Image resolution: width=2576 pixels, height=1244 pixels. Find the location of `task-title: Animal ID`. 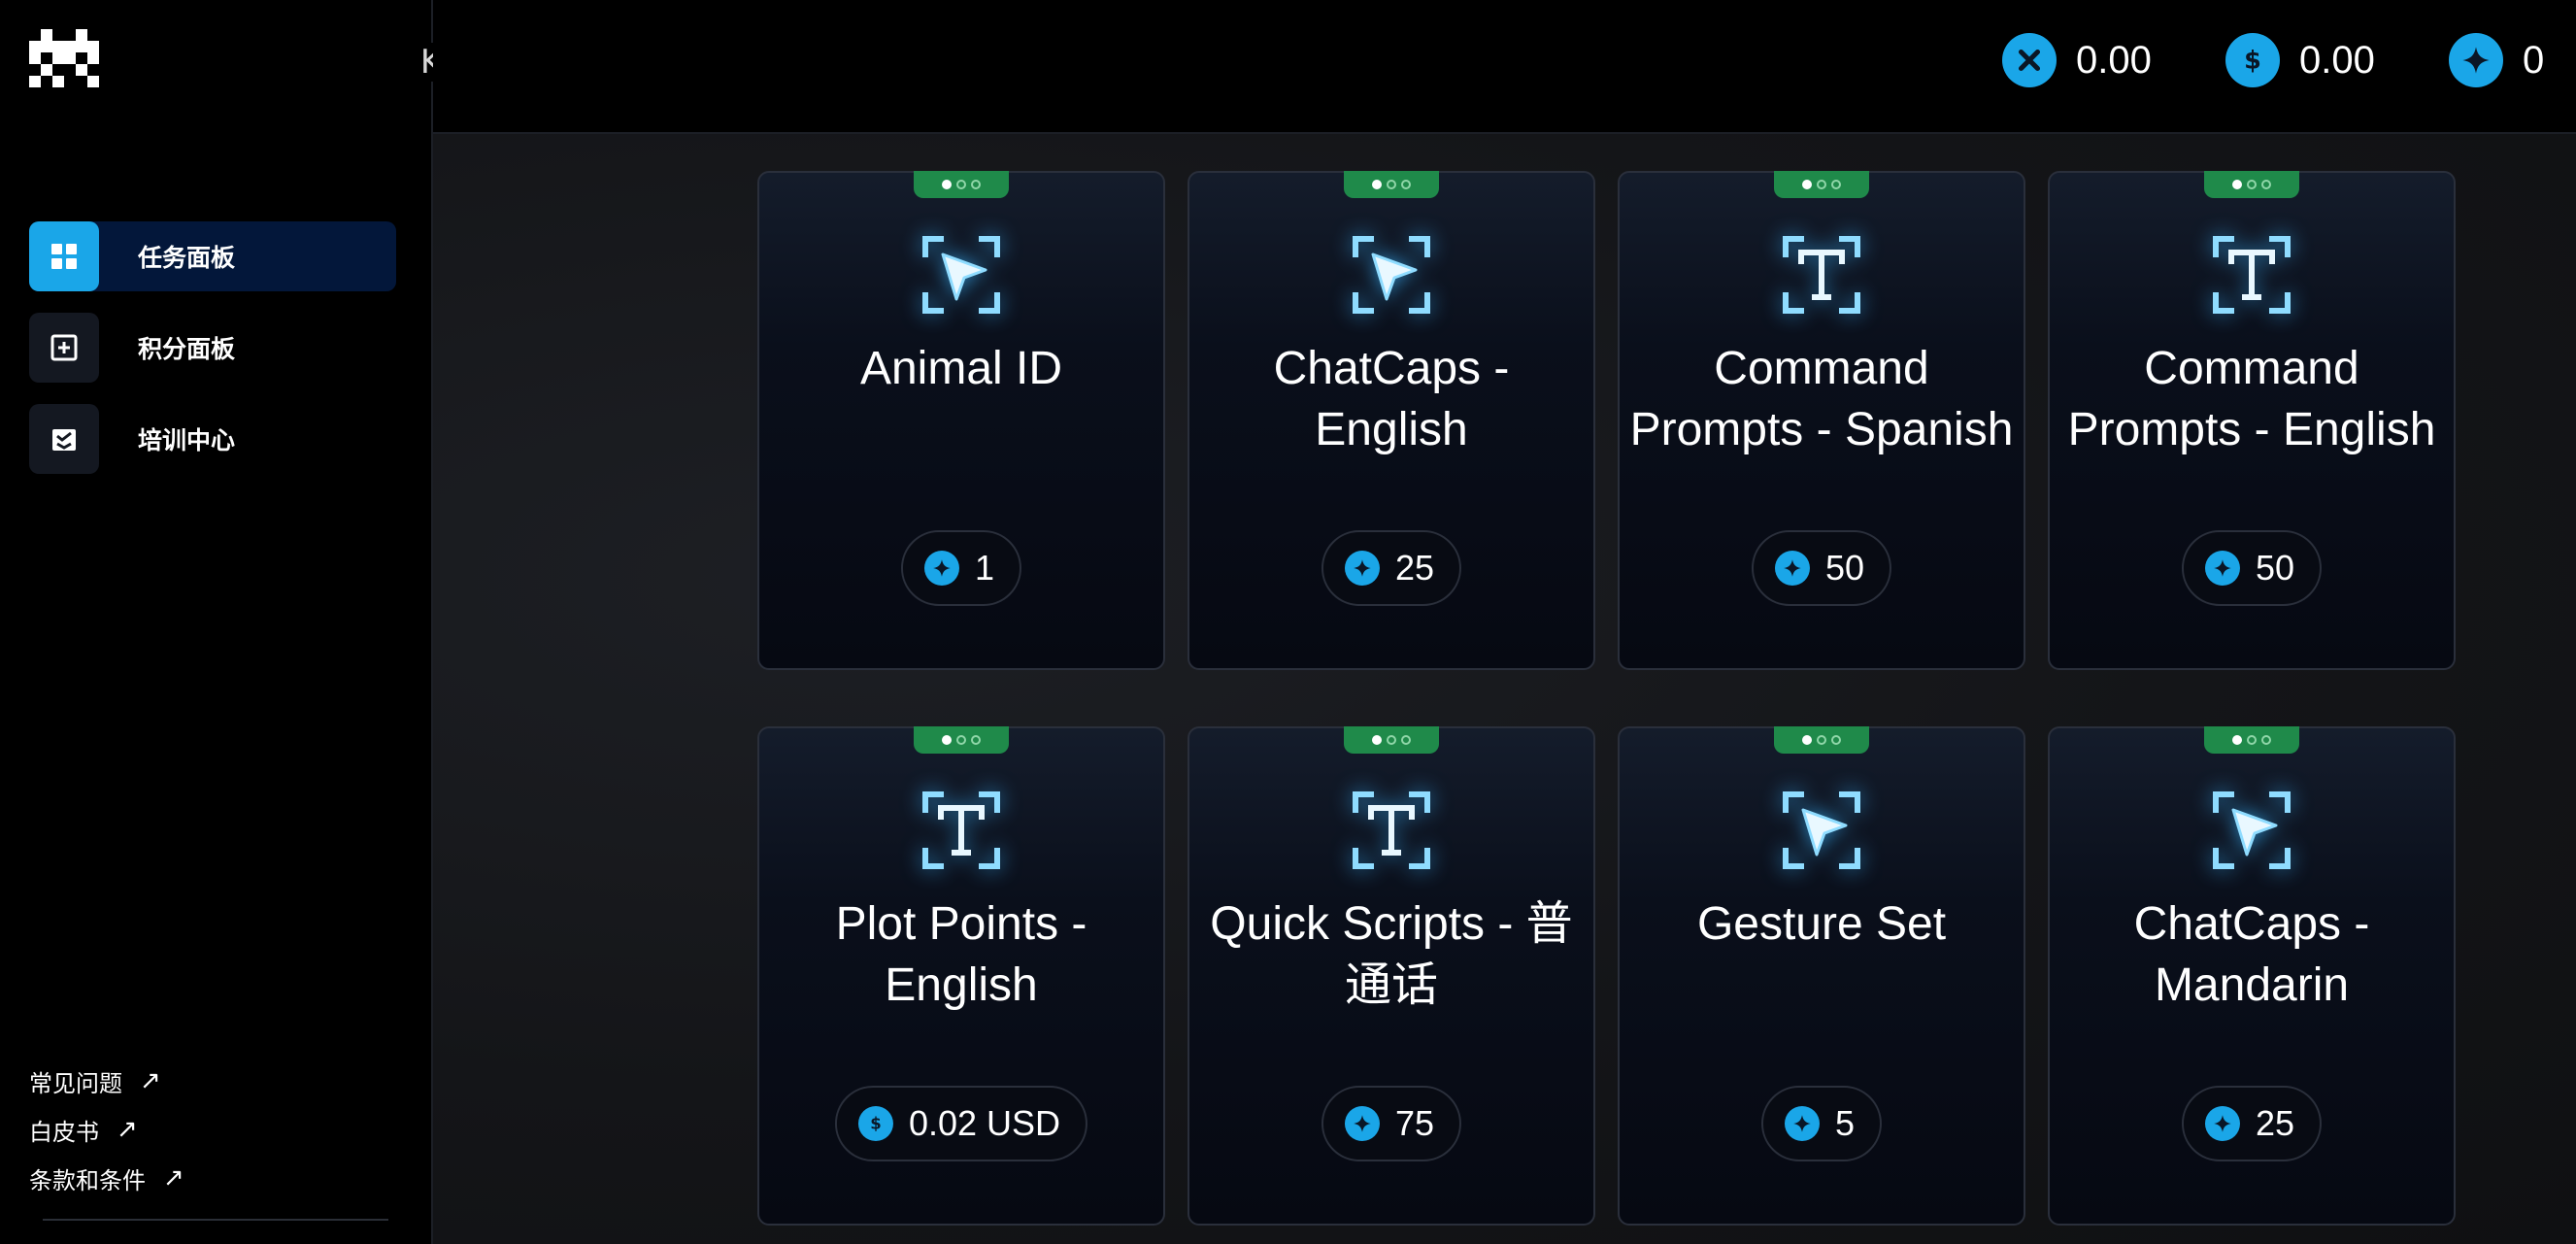

task-title: Animal ID is located at coordinates (961, 369).